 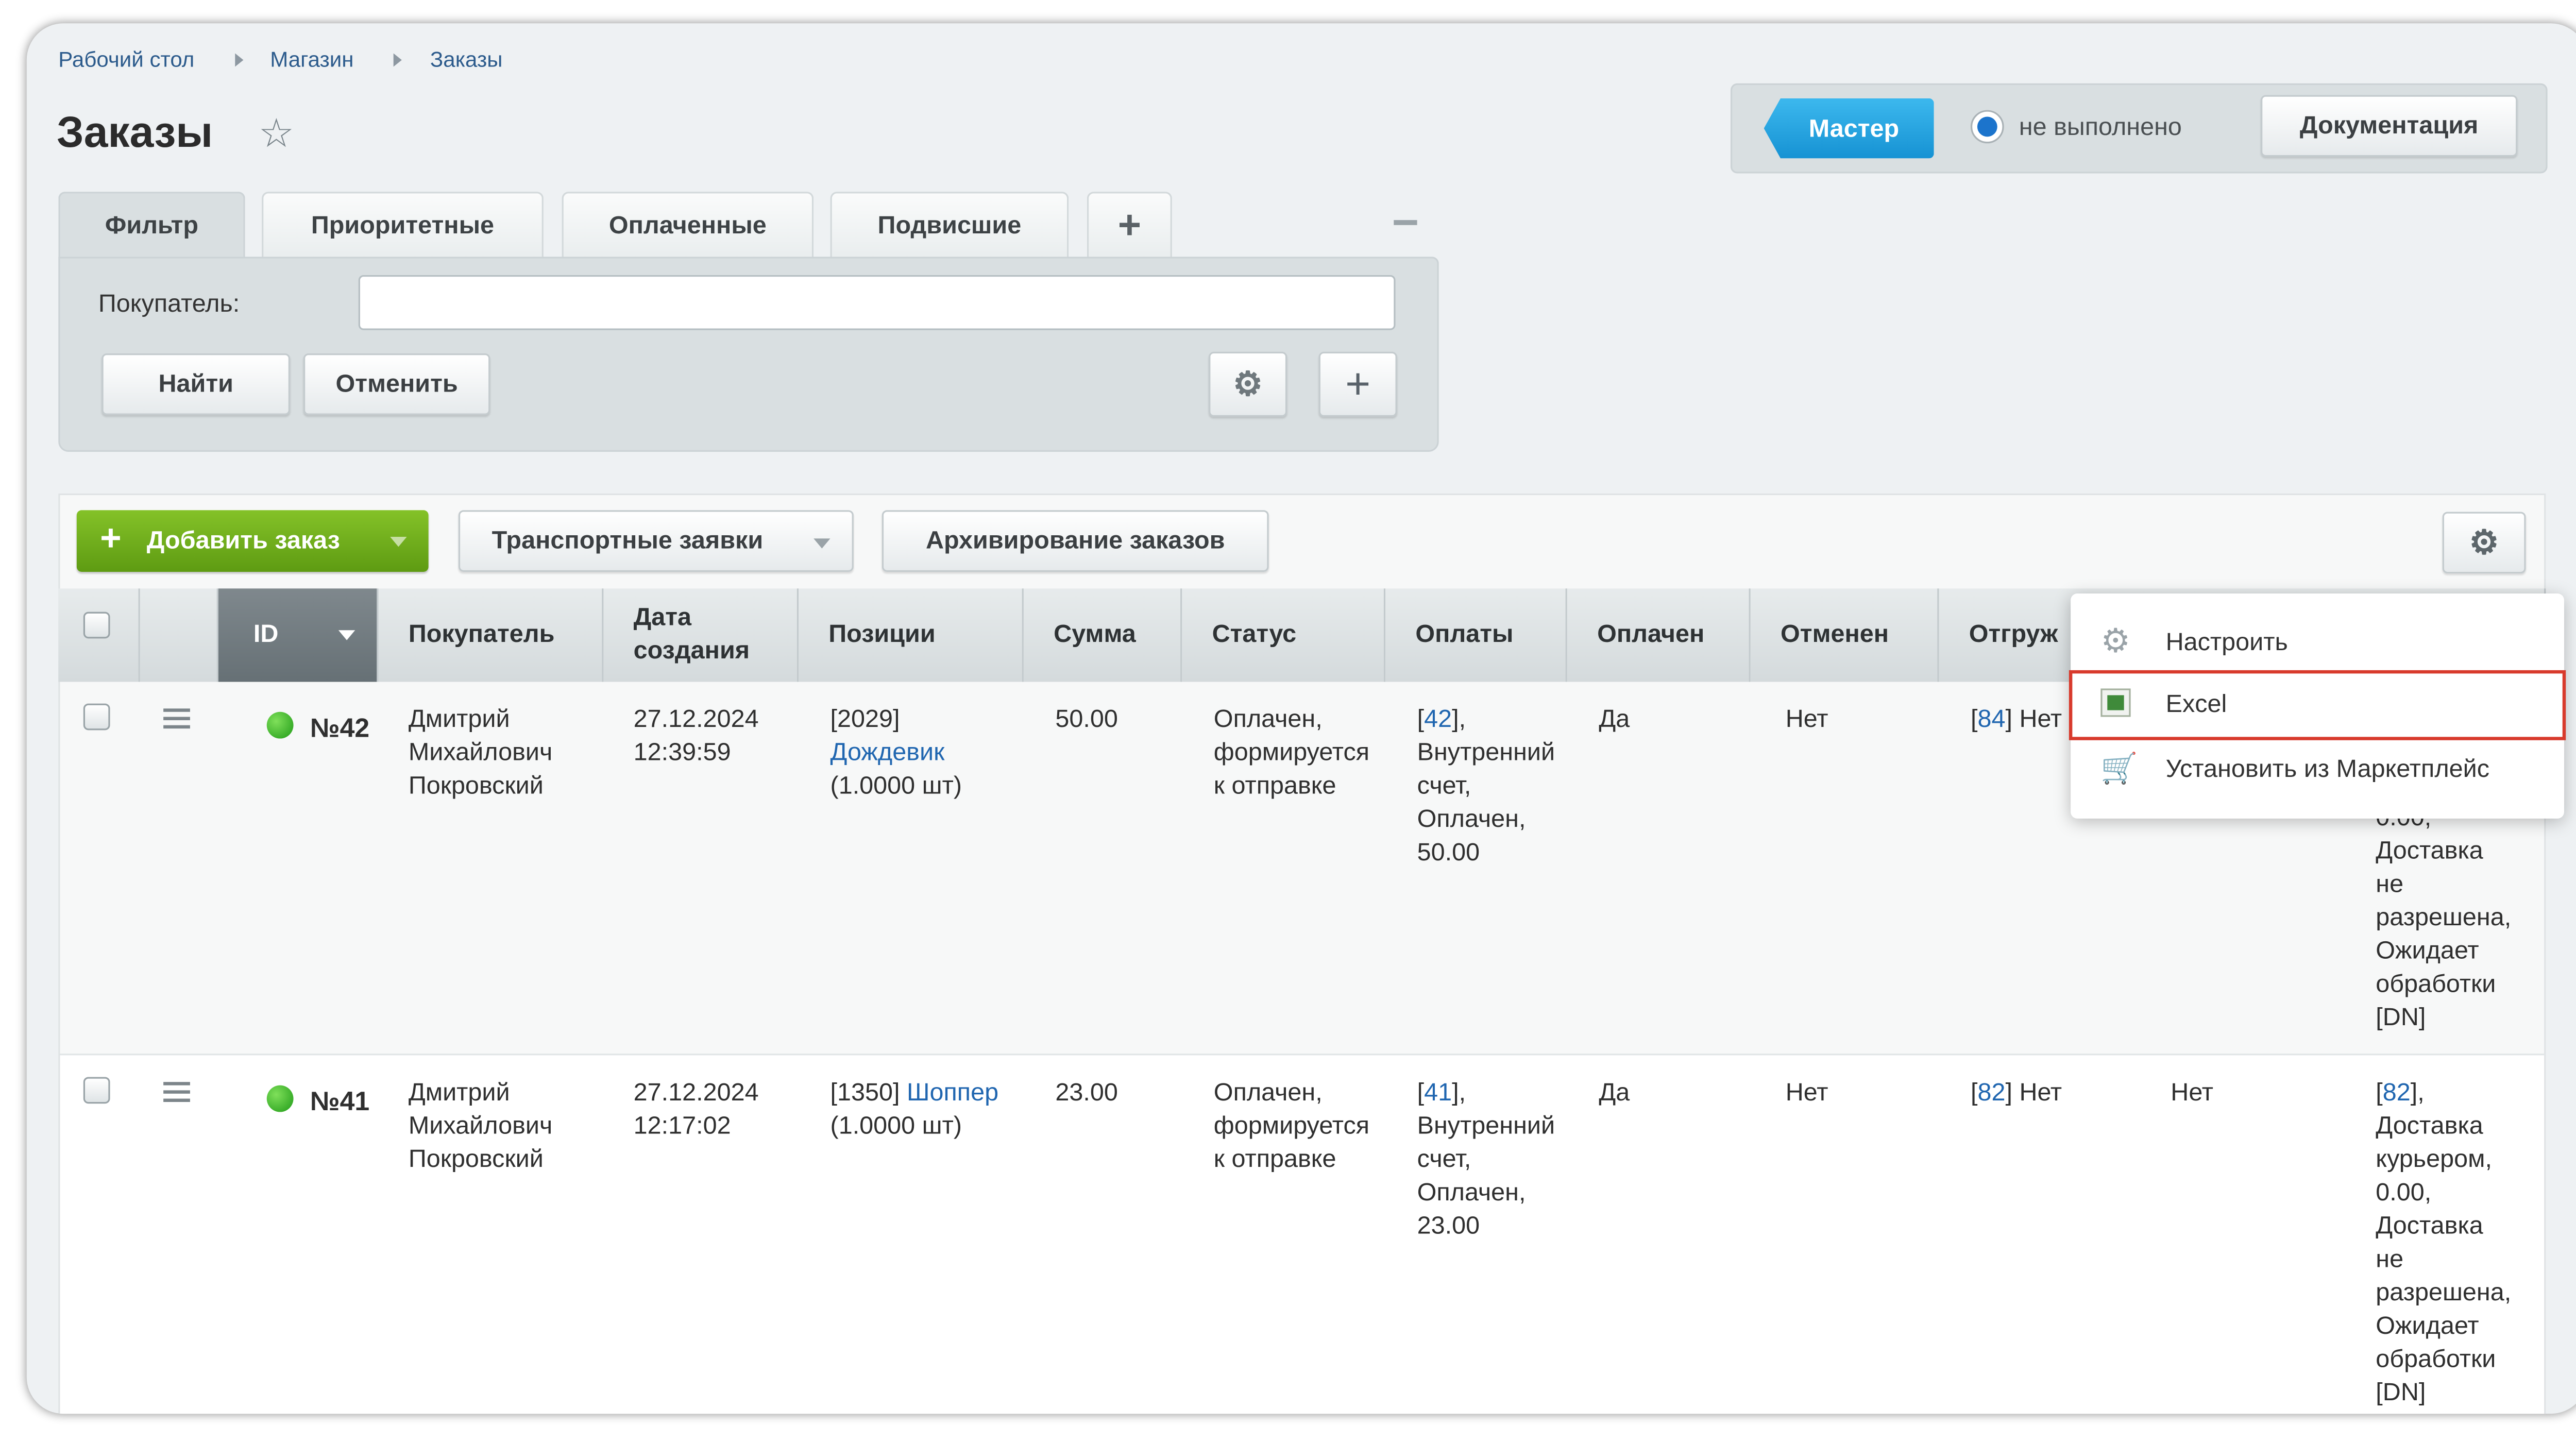 What do you see at coordinates (1486, 787) in the screenshot?
I see `payments-cell: [42], Внутренний счет, Оплачен, 50.00` at bounding box center [1486, 787].